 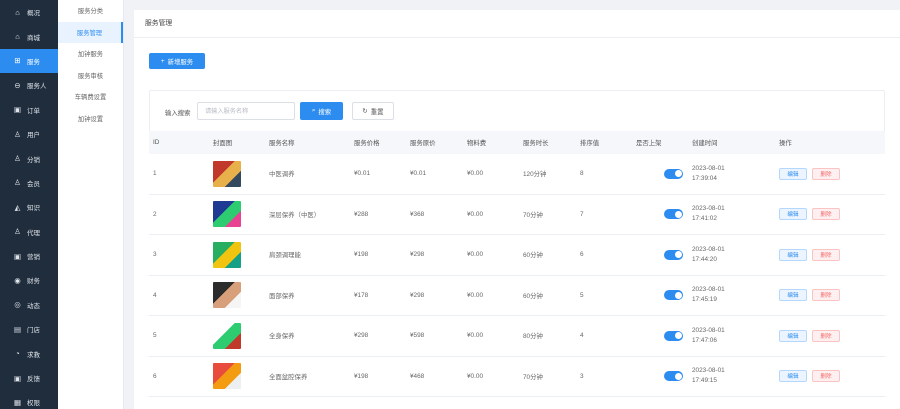 What do you see at coordinates (417, 214) in the screenshot?
I see `cell-orig: ¥368` at bounding box center [417, 214].